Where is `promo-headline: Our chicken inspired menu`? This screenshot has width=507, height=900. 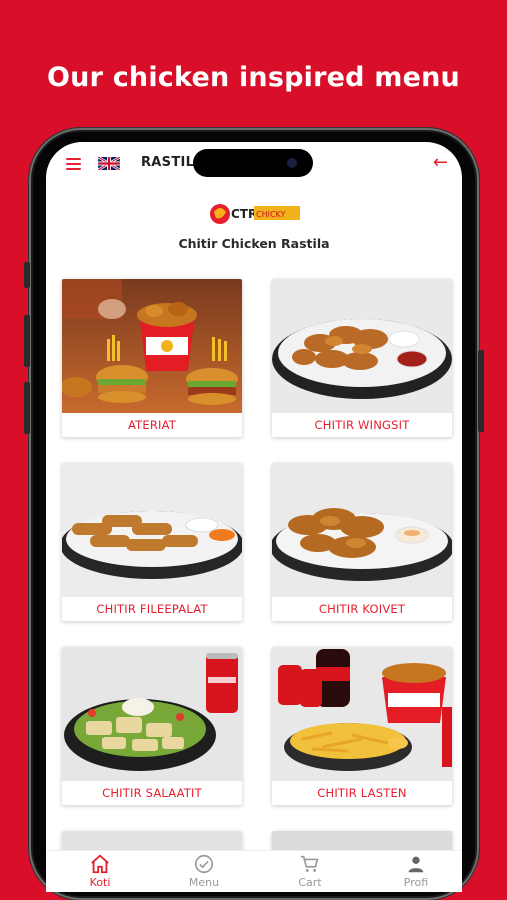
promo-headline: Our chicken inspired menu is located at coordinates (253, 77).